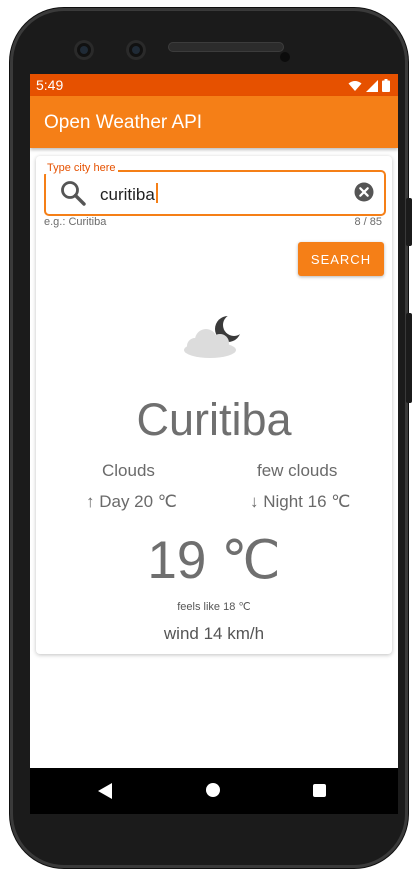  I want to click on day-temperature: ↑ Day 20 ℃, so click(131, 501).